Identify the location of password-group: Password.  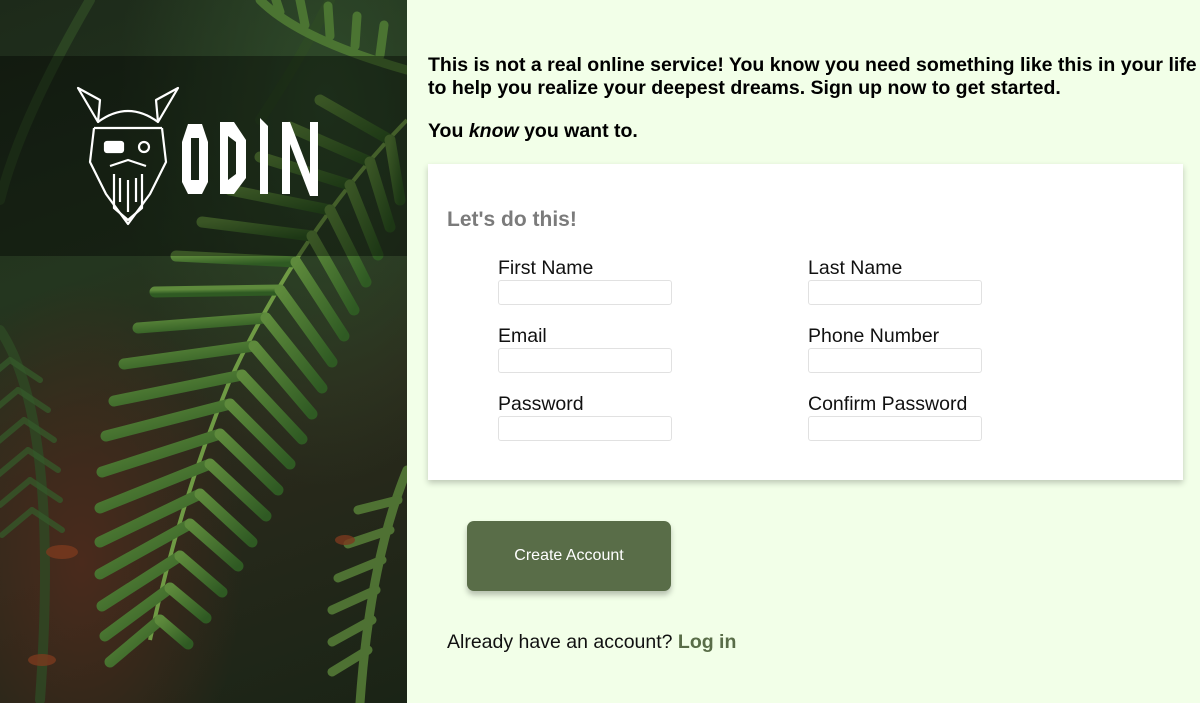
(585, 417).